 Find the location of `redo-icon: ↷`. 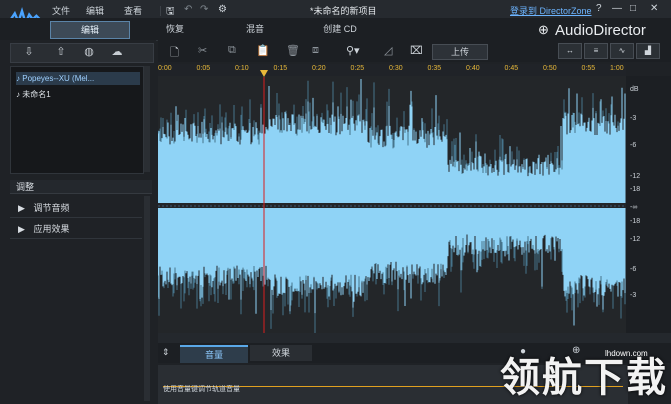

redo-icon: ↷ is located at coordinates (204, 9).